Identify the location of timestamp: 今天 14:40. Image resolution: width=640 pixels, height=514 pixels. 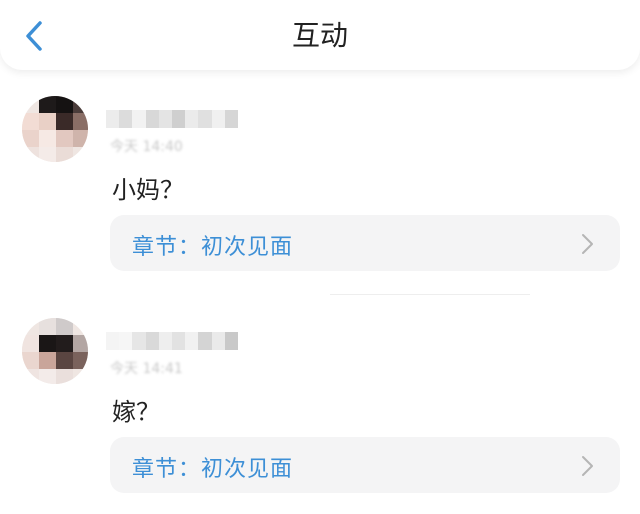
(146, 147).